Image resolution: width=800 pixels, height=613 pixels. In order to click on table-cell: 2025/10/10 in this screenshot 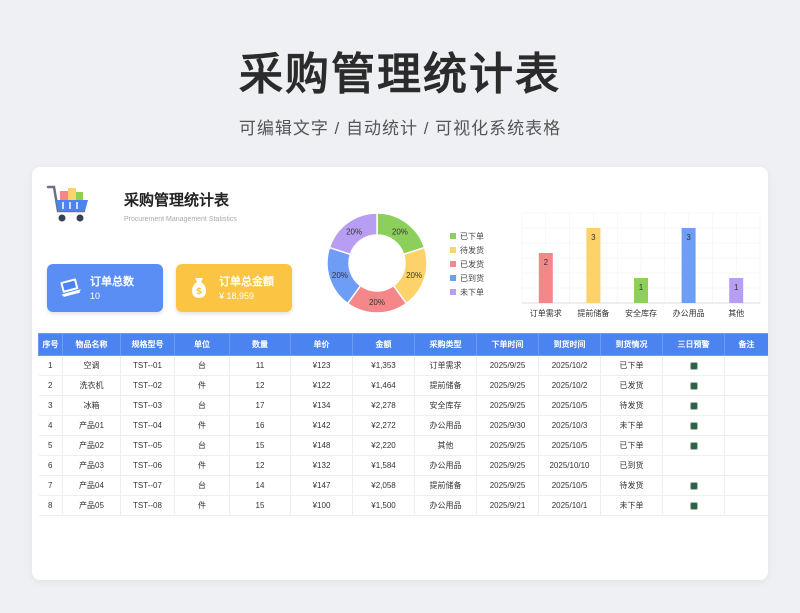, I will do `click(569, 465)`.